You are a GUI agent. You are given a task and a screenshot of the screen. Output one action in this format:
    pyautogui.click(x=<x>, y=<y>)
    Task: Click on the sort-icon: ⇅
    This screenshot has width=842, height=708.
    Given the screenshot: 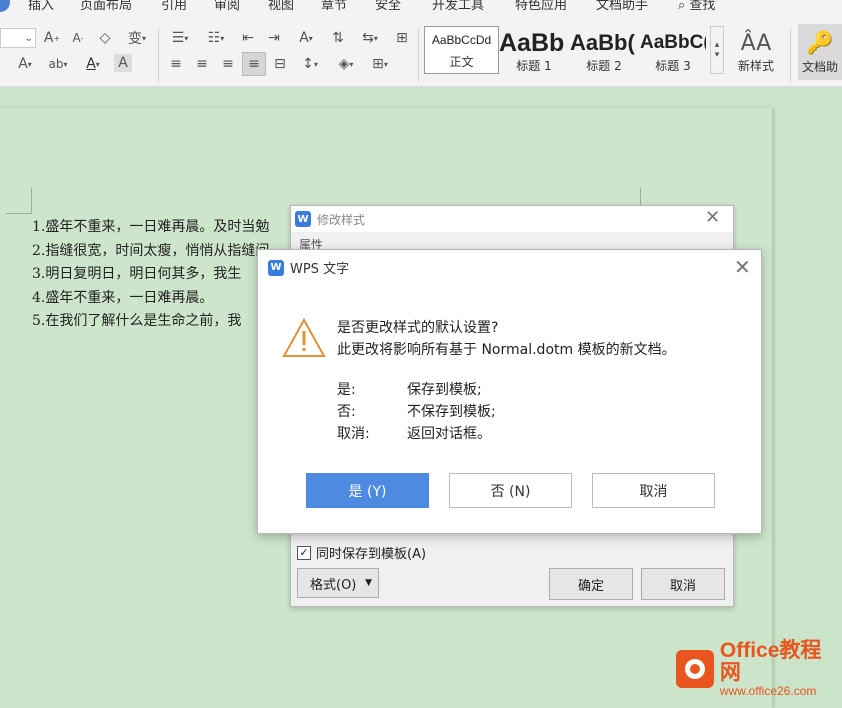 What is the action you would take?
    pyautogui.click(x=338, y=38)
    